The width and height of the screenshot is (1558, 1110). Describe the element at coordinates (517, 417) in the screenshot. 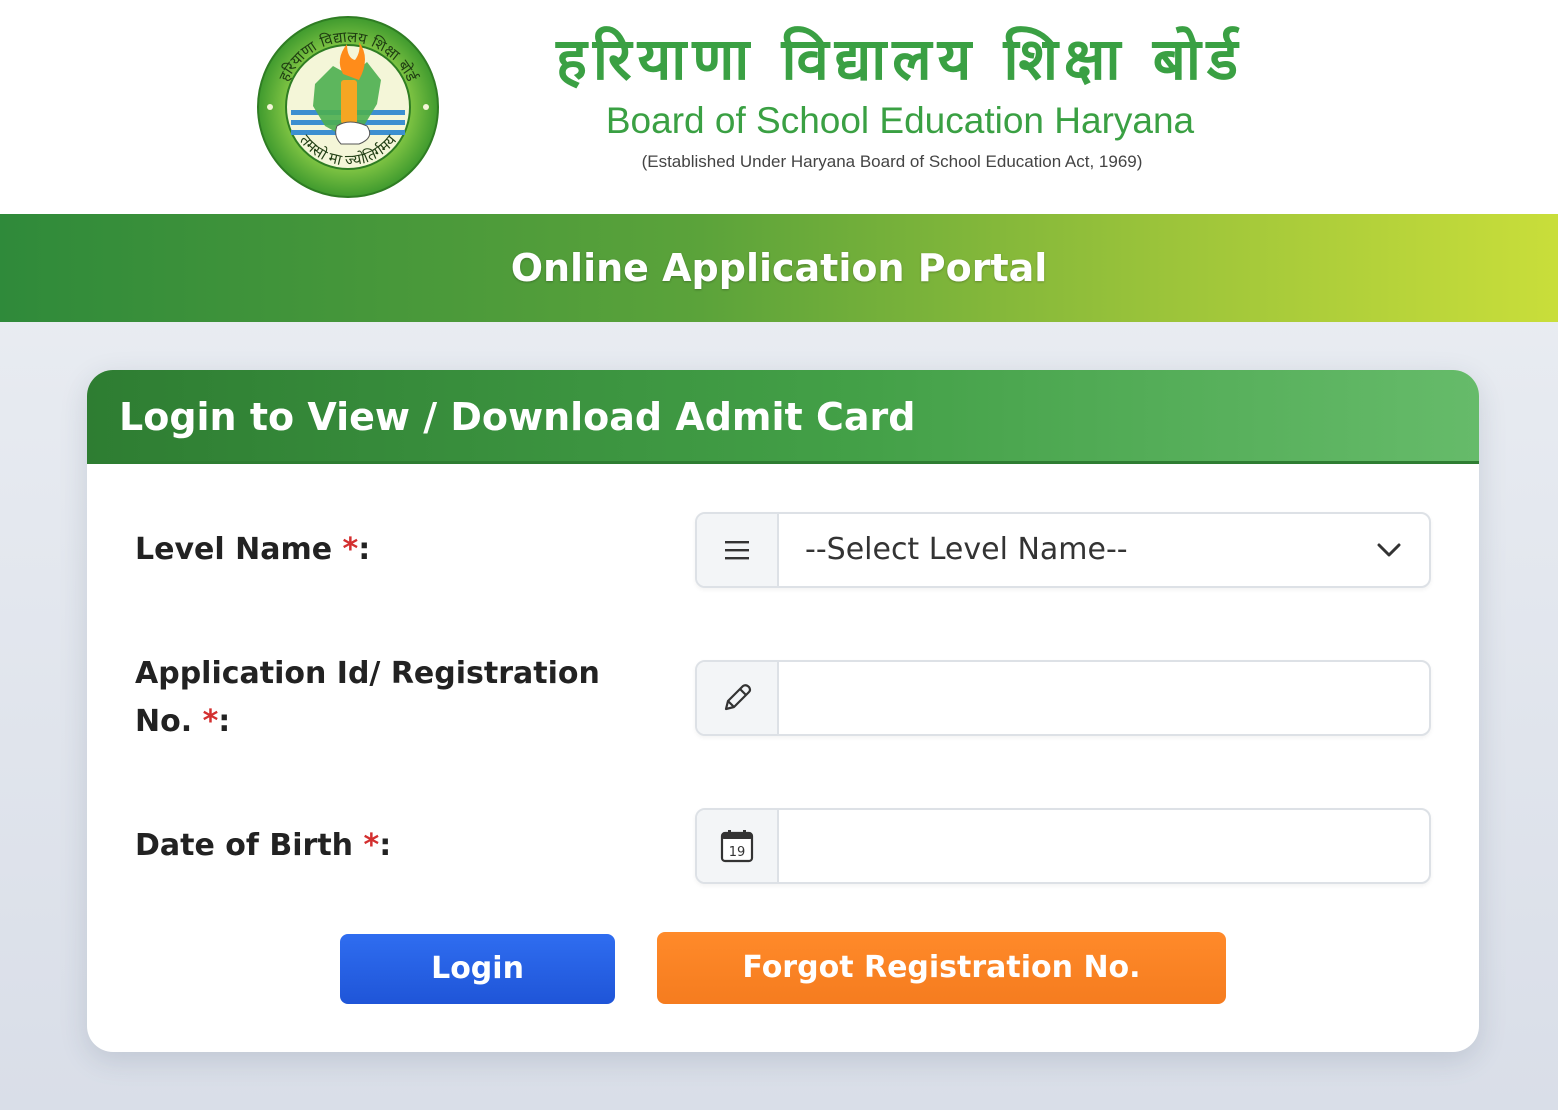

I see `card-title: Login to View / Download Admit Card` at that location.